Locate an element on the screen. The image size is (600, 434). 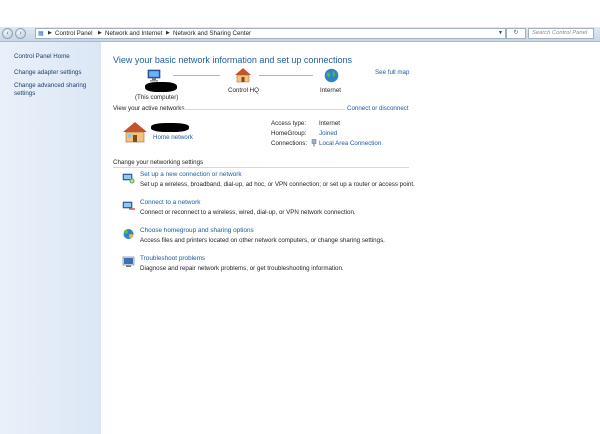
active-networks-header: View your active networks is located at coordinates (149, 108).